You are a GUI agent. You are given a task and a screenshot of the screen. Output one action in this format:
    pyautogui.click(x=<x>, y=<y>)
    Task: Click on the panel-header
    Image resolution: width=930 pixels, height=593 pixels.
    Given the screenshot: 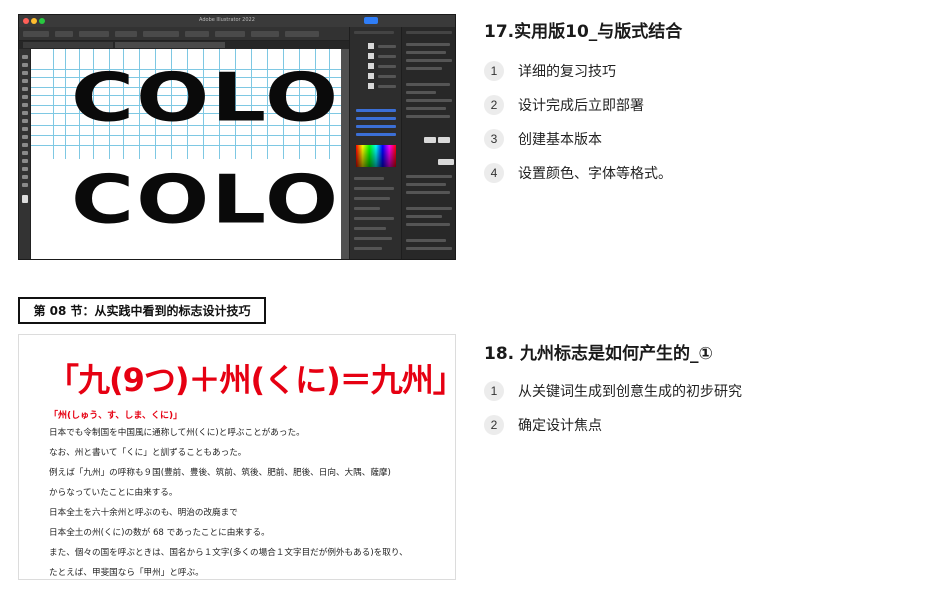 What is the action you would take?
    pyautogui.click(x=429, y=32)
    